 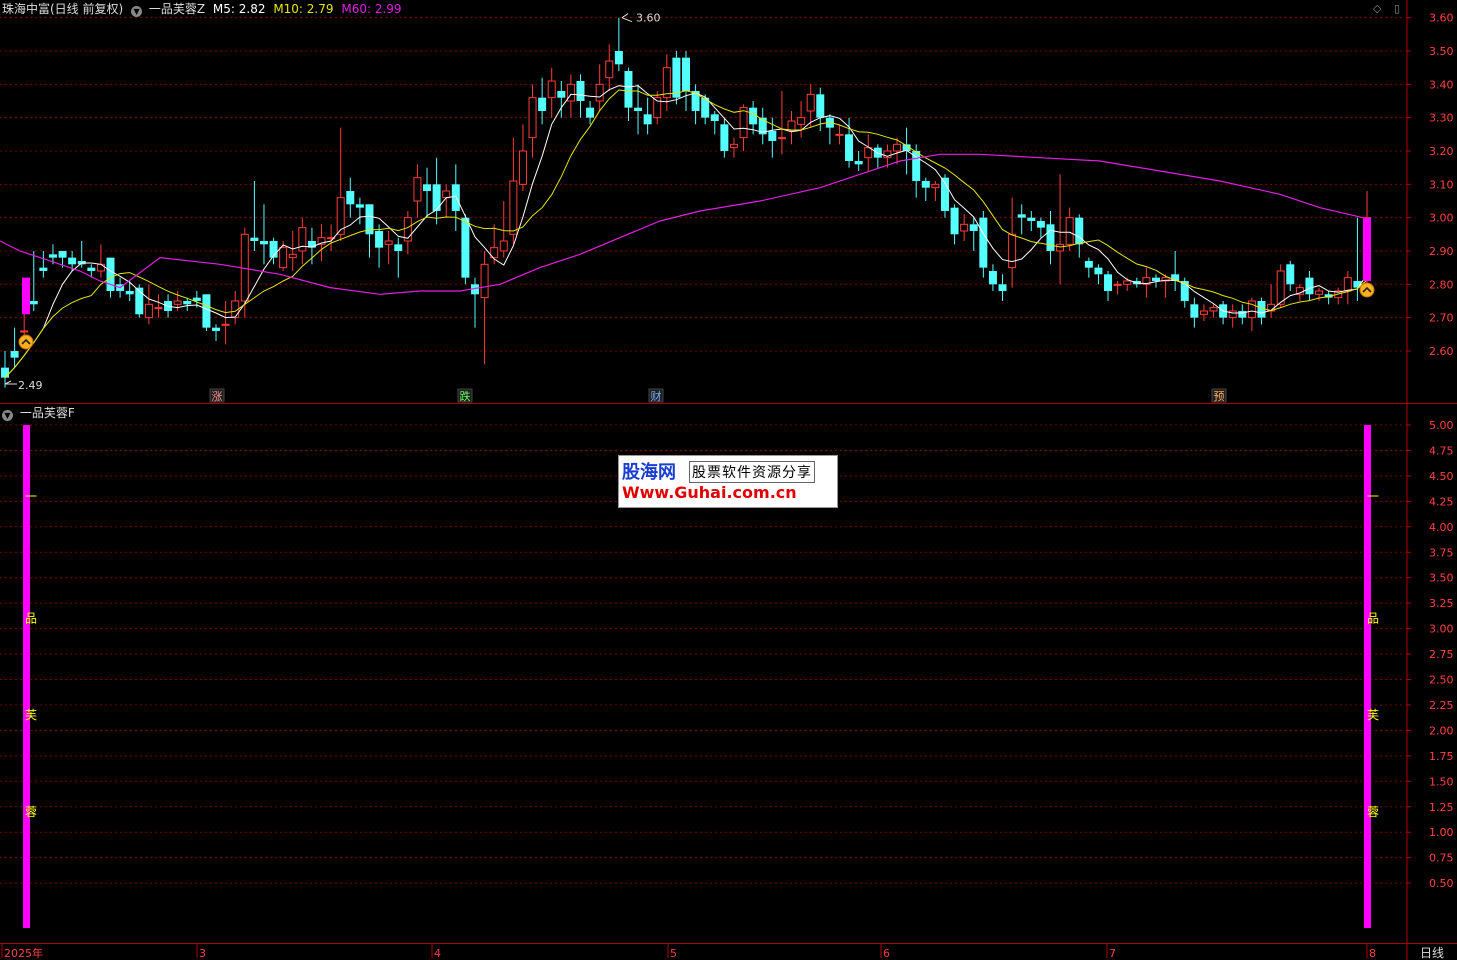 I want to click on indicator-name: 一品芙蓉Z, so click(x=177, y=9).